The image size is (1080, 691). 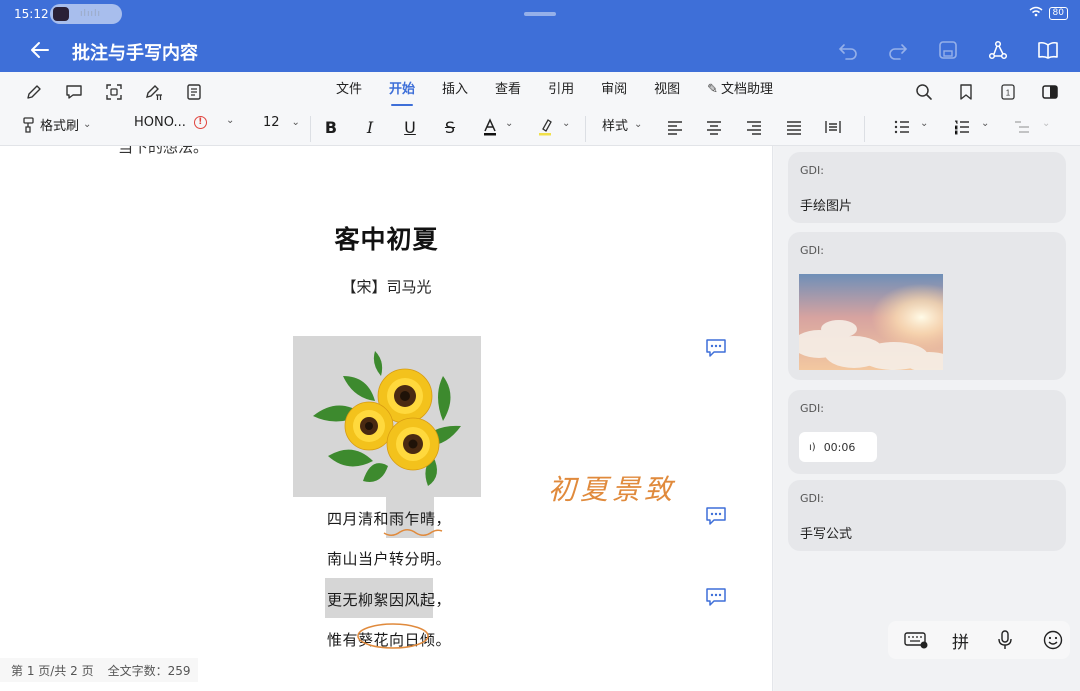 I want to click on format-brush-button: 格式刷 ⌄, so click(x=55, y=124).